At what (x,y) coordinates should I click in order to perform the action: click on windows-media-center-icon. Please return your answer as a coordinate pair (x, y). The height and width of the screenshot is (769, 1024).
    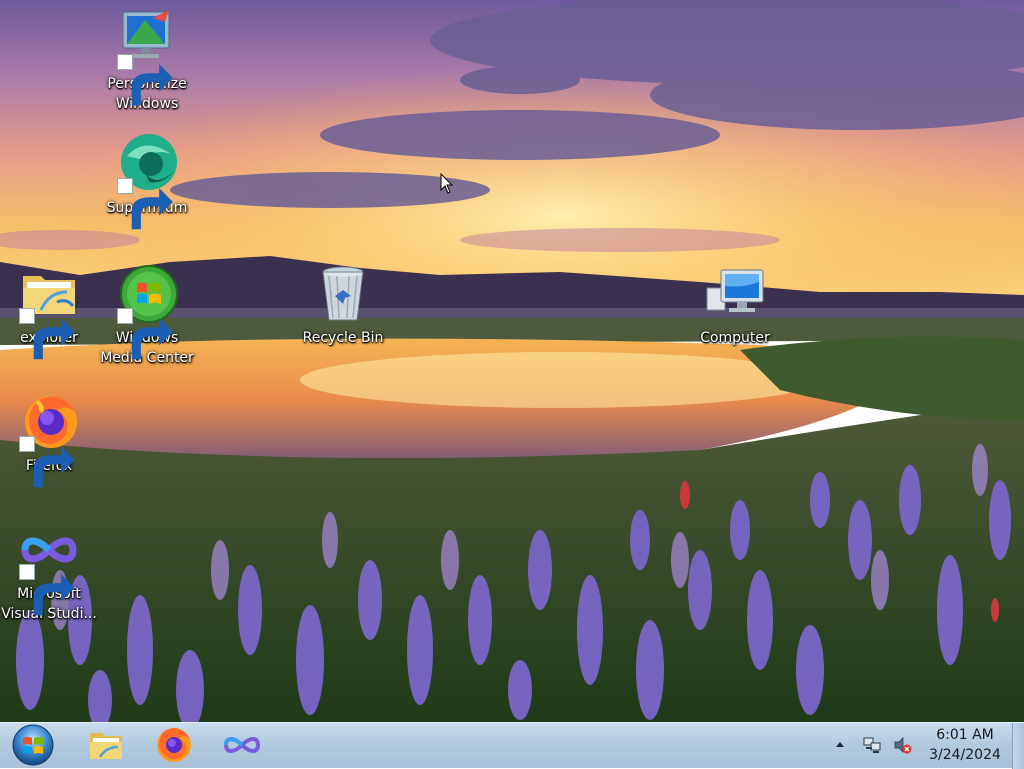
    Looking at the image, I should click on (147, 311).